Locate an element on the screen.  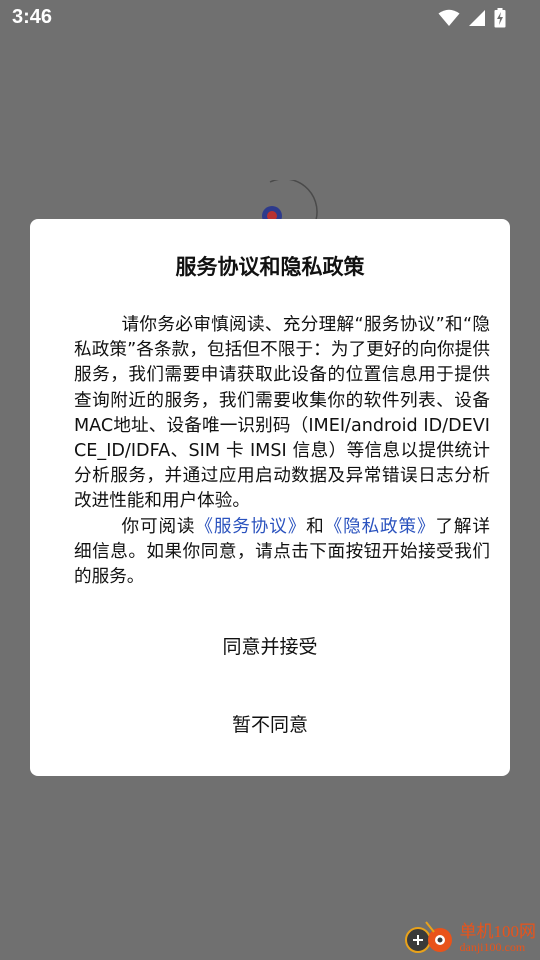
status-bar: 3:46 is located at coordinates (270, 19).